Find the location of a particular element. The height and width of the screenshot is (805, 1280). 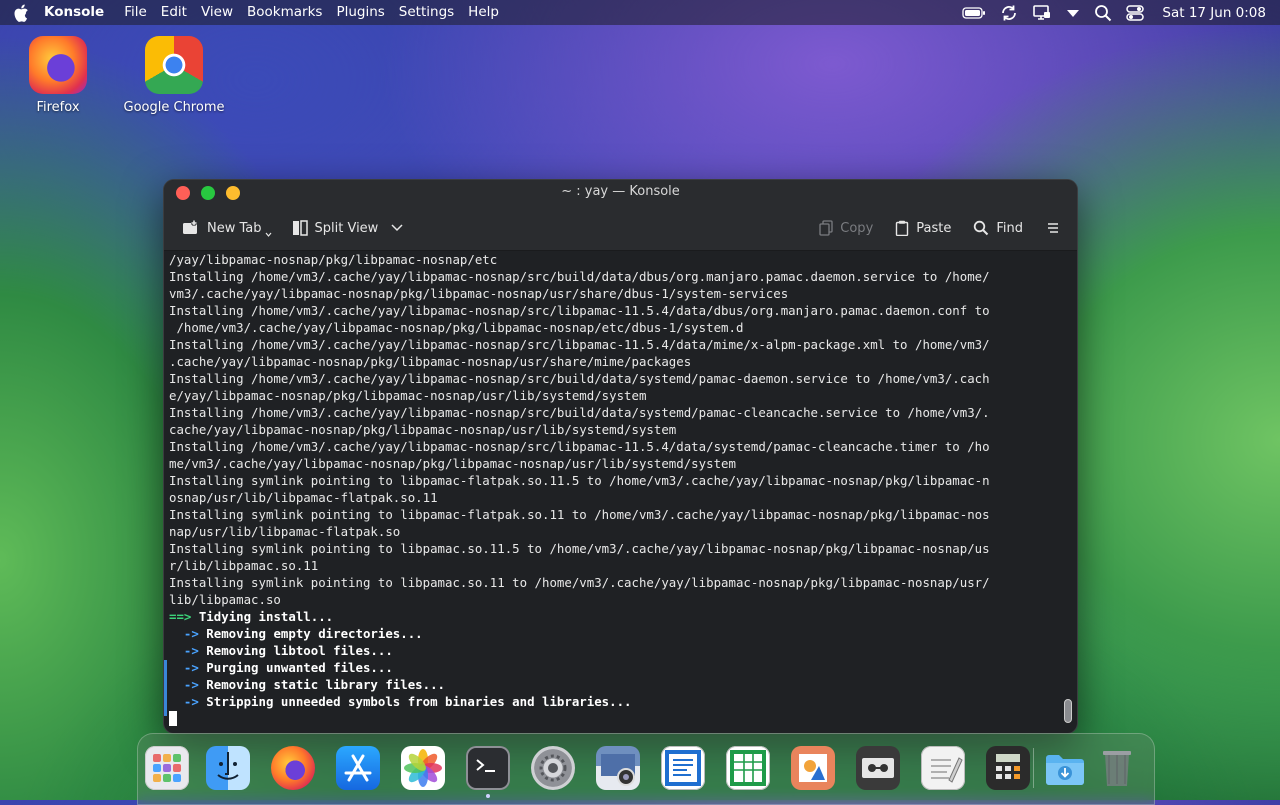

terminal-line: lib/libpamac.so is located at coordinates (225, 599).